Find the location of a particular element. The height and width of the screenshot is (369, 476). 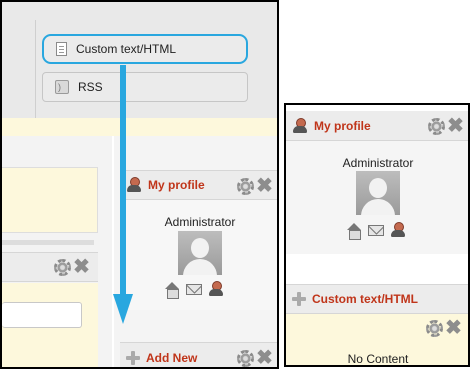

custom-text-tools: ✖ is located at coordinates (444, 328).